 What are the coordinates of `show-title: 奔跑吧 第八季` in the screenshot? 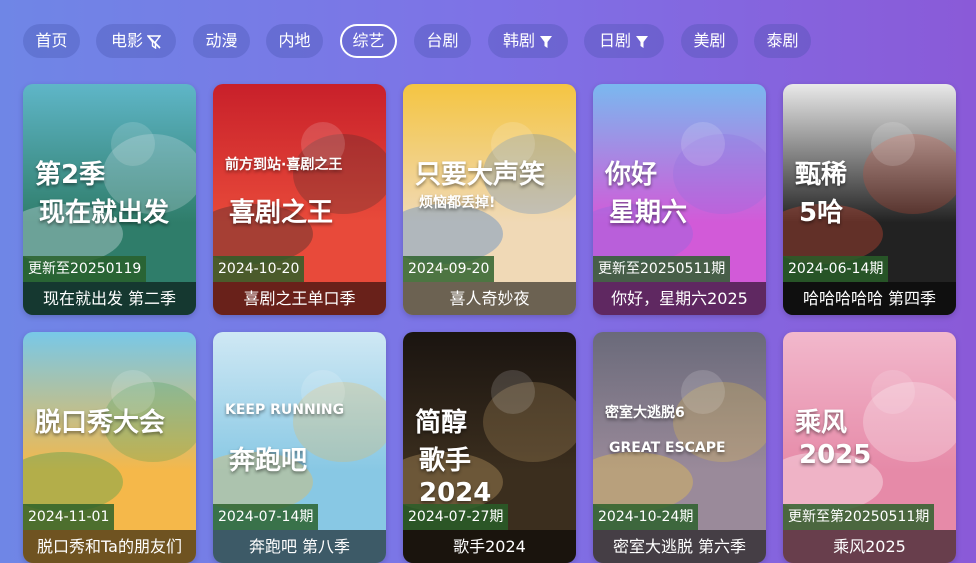 It's located at (299, 546).